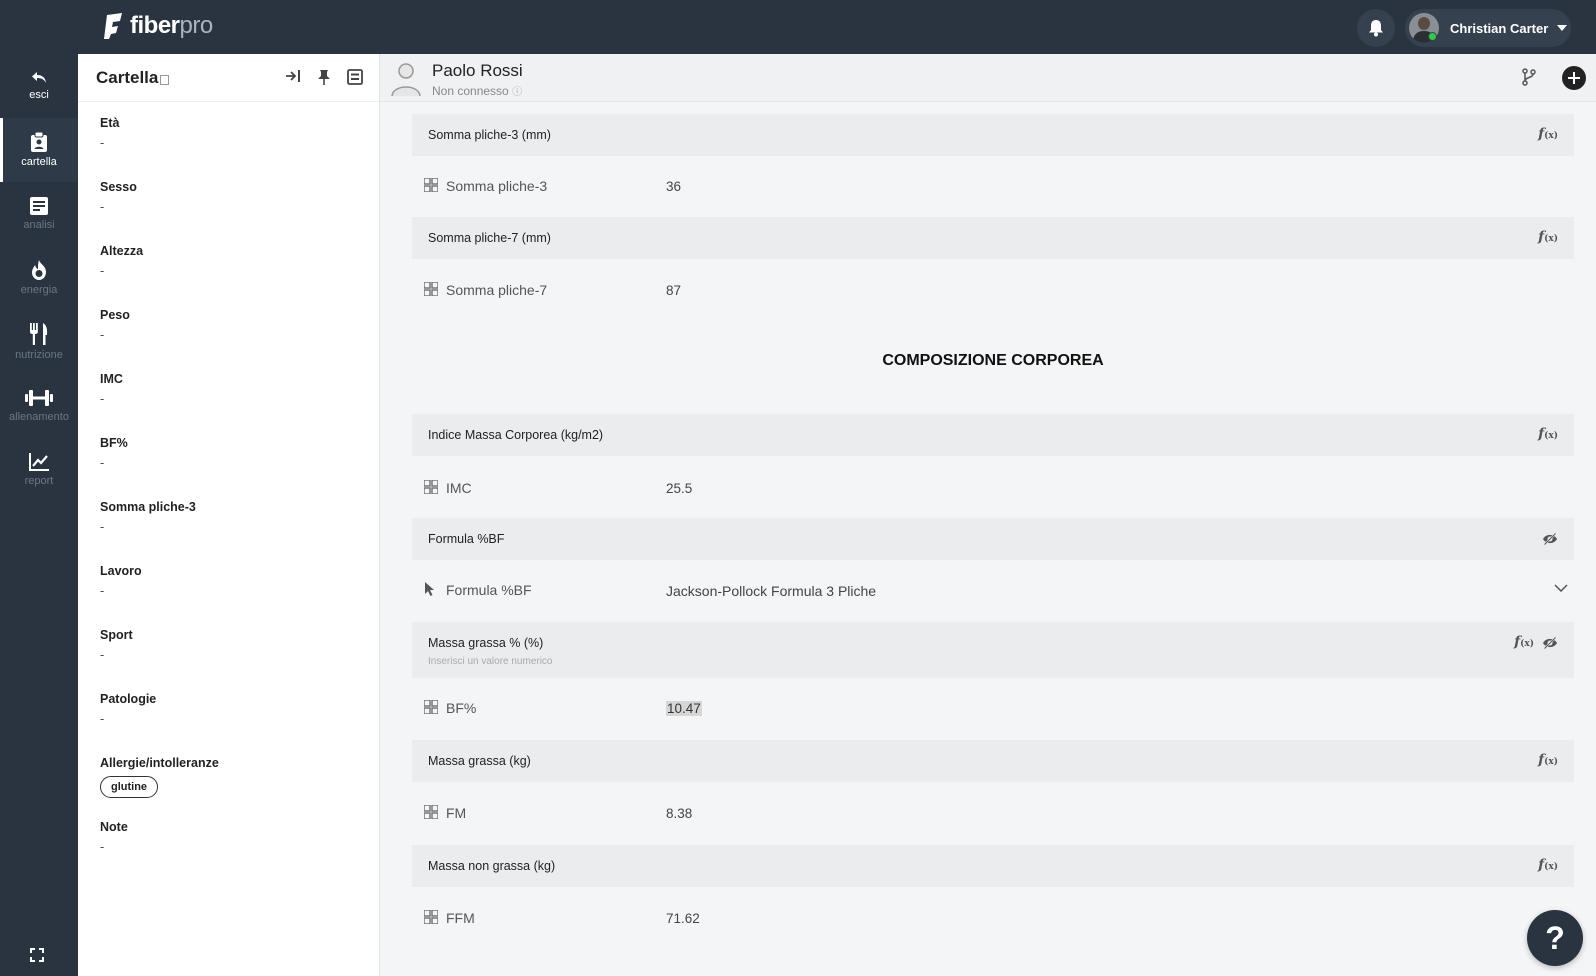 Image resolution: width=1596 pixels, height=976 pixels. I want to click on field-sesso: Sesso -, so click(118, 197).